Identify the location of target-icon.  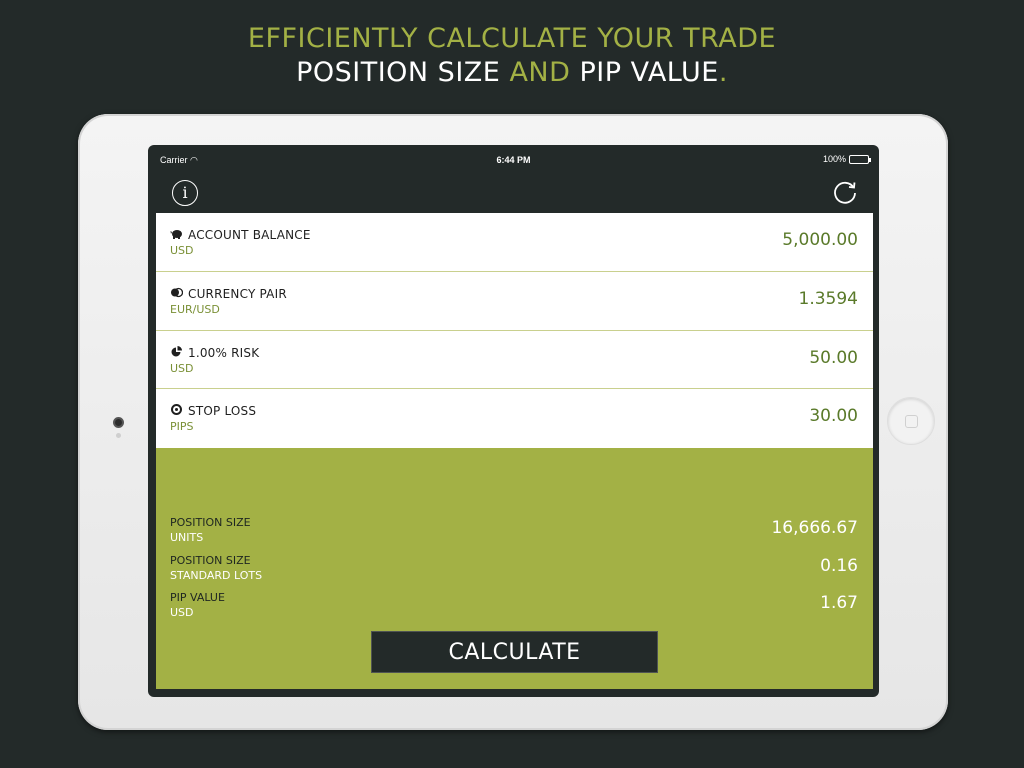
(176, 410).